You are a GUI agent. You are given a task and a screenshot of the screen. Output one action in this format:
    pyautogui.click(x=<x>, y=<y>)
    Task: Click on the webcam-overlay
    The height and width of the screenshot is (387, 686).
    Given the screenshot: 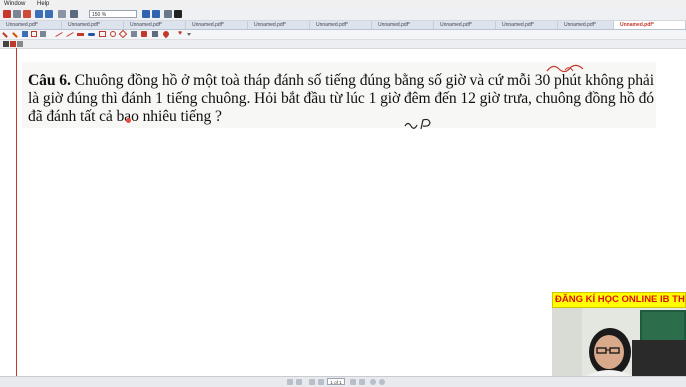 What is the action you would take?
    pyautogui.click(x=619, y=343)
    